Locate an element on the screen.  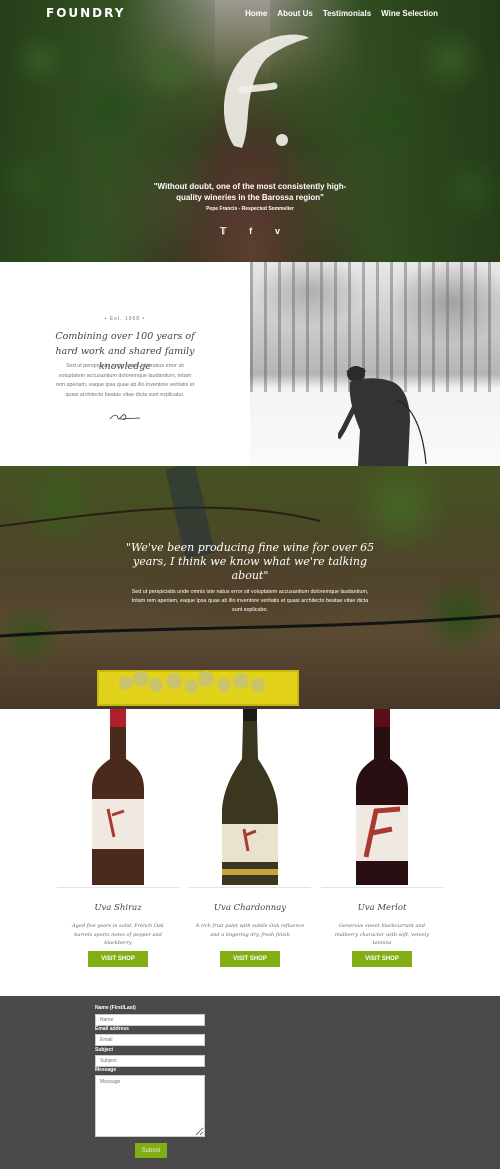
social-links: 𝕋 f v is located at coordinates (250, 231).